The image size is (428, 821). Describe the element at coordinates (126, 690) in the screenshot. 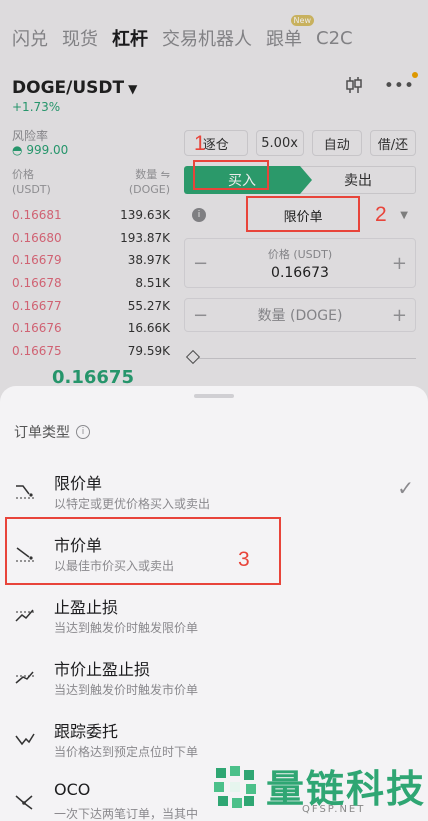

I see `option-desc: 当达到触发价时触发市价单` at that location.